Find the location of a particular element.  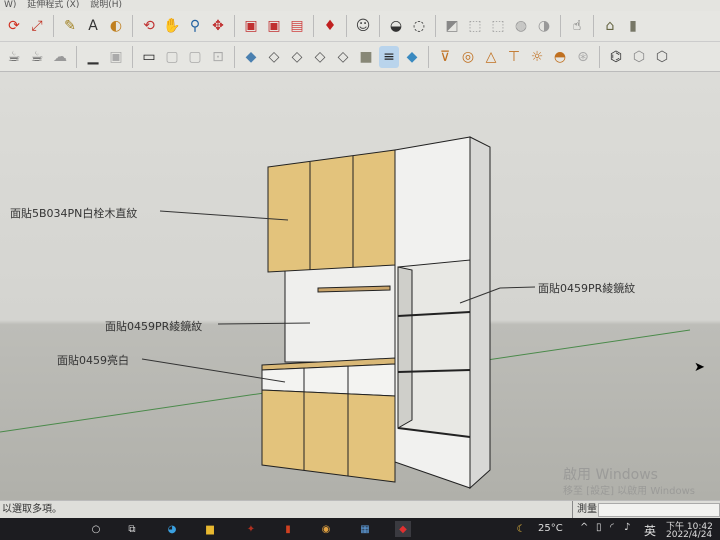

ring-icon: ◎ is located at coordinates (468, 57).